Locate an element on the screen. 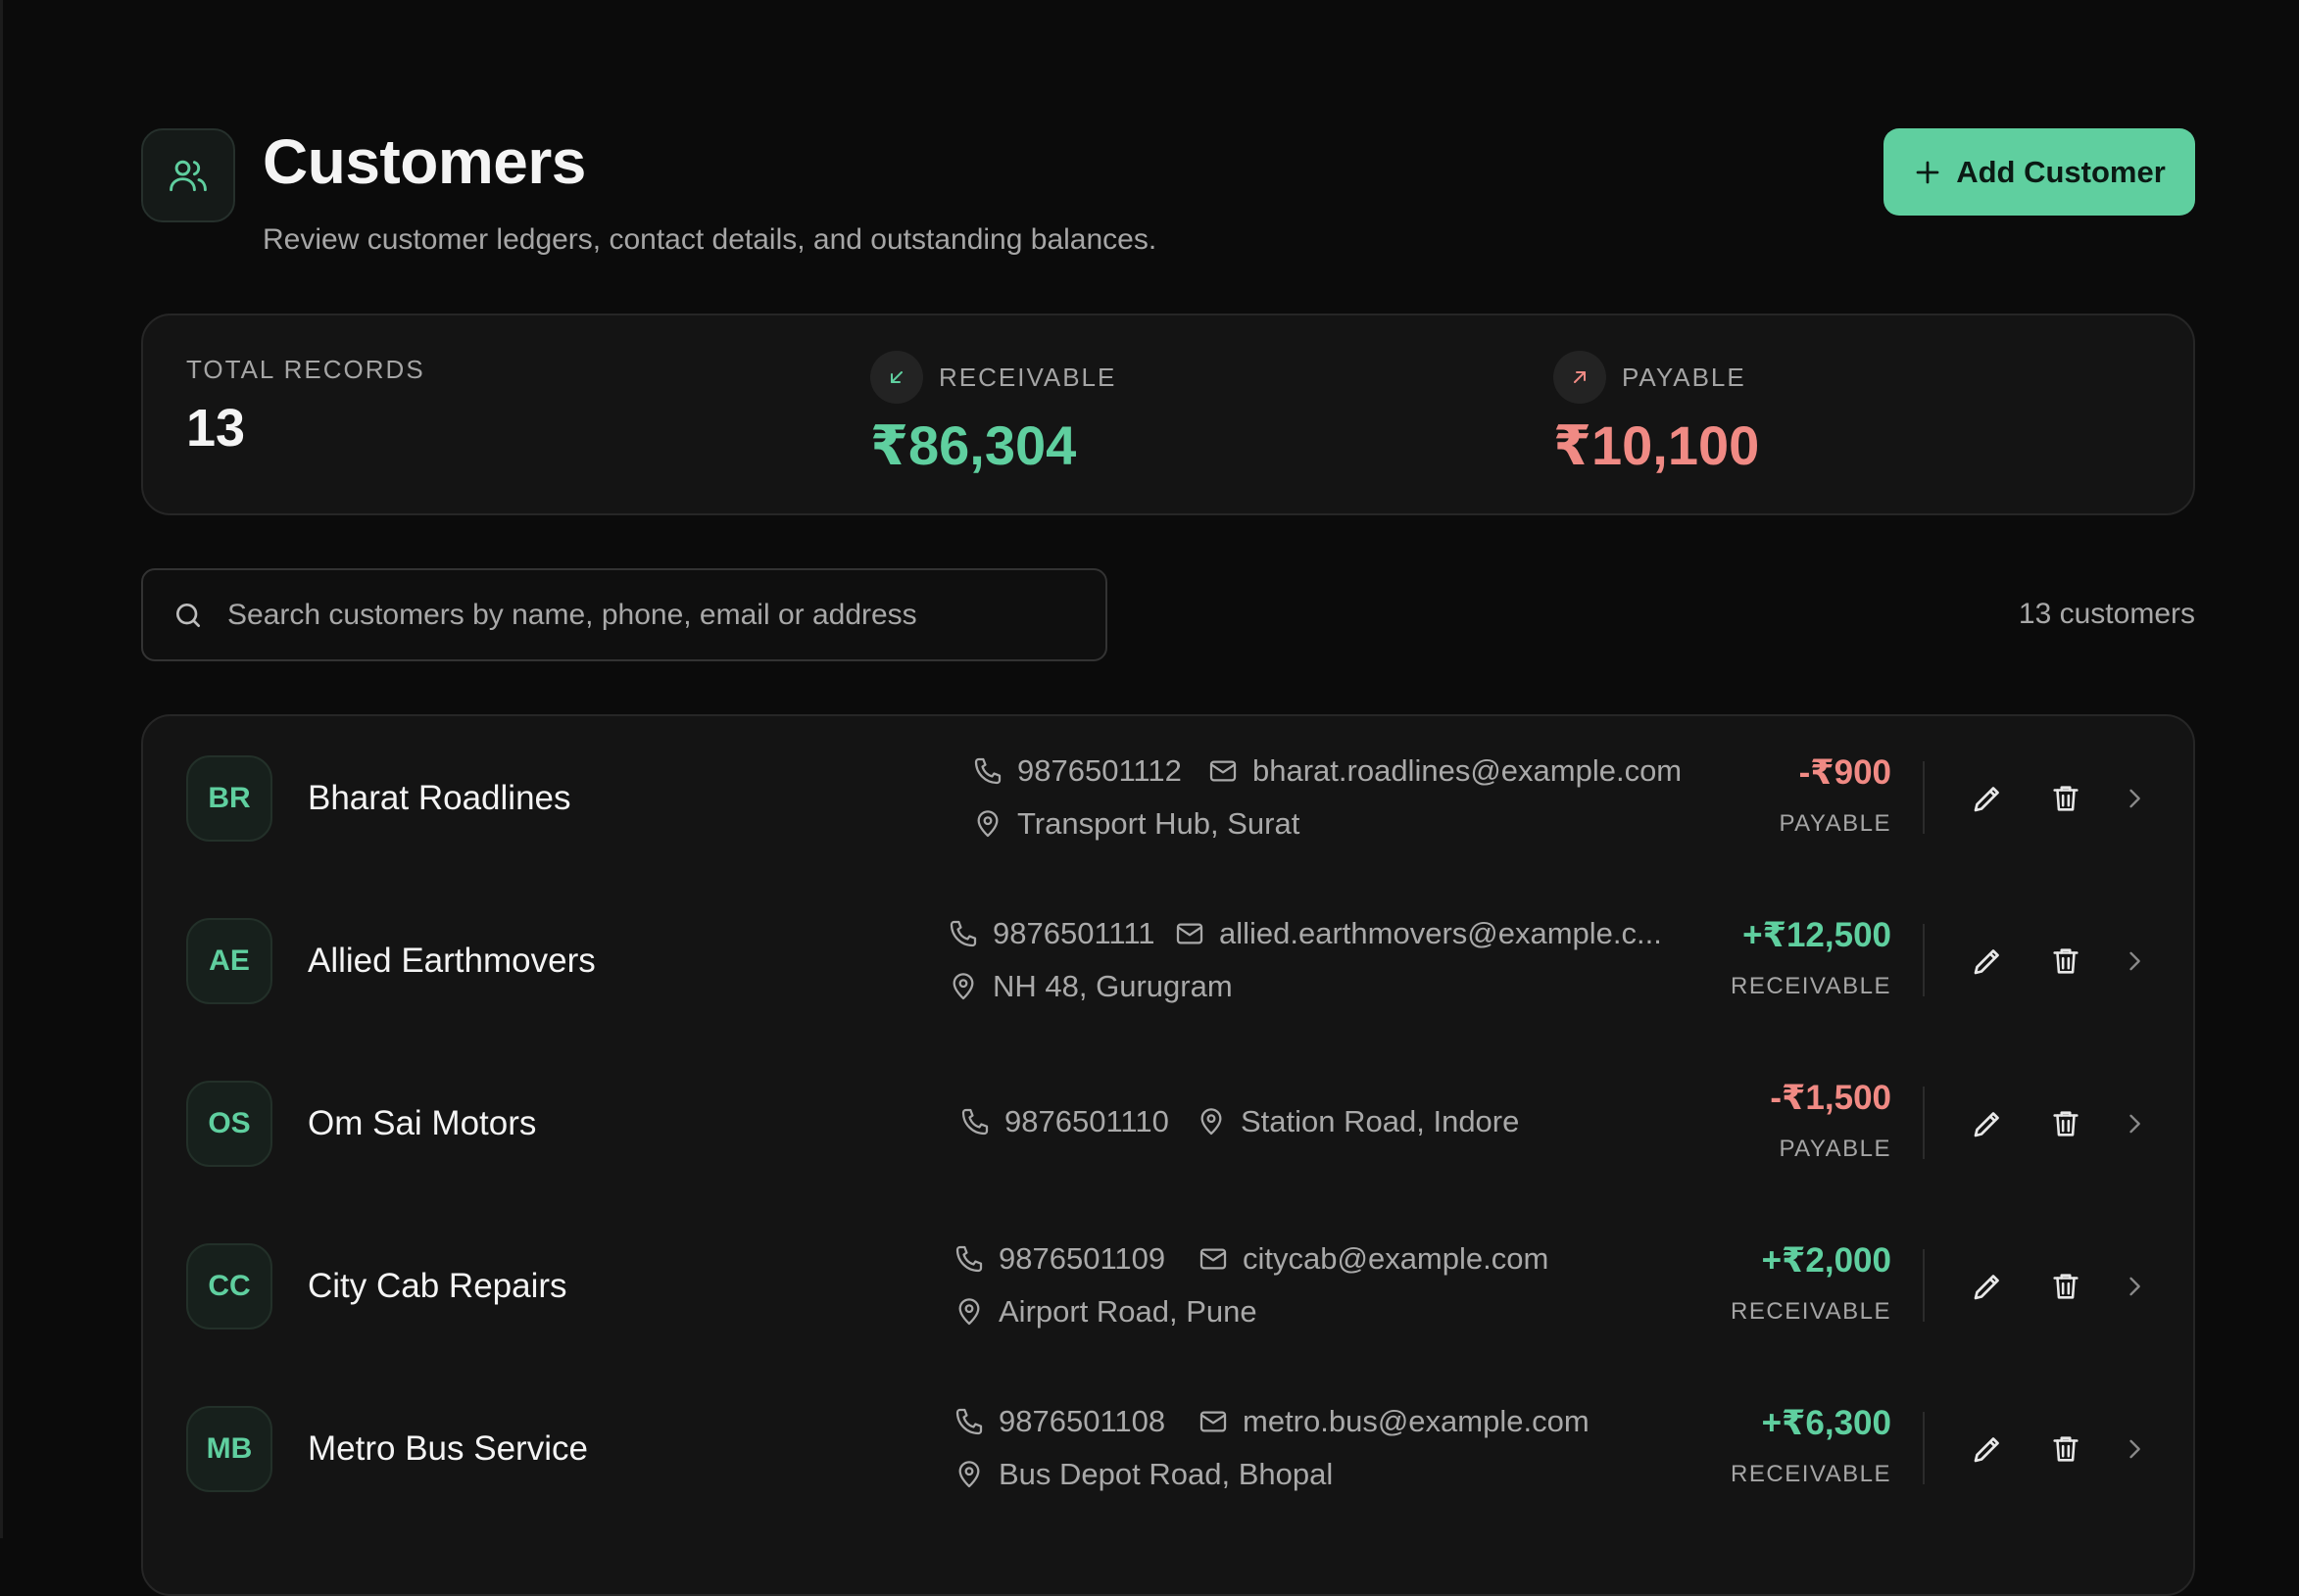 The height and width of the screenshot is (1596, 2299). customer-name: Om Sai Motors is located at coordinates (422, 1123).